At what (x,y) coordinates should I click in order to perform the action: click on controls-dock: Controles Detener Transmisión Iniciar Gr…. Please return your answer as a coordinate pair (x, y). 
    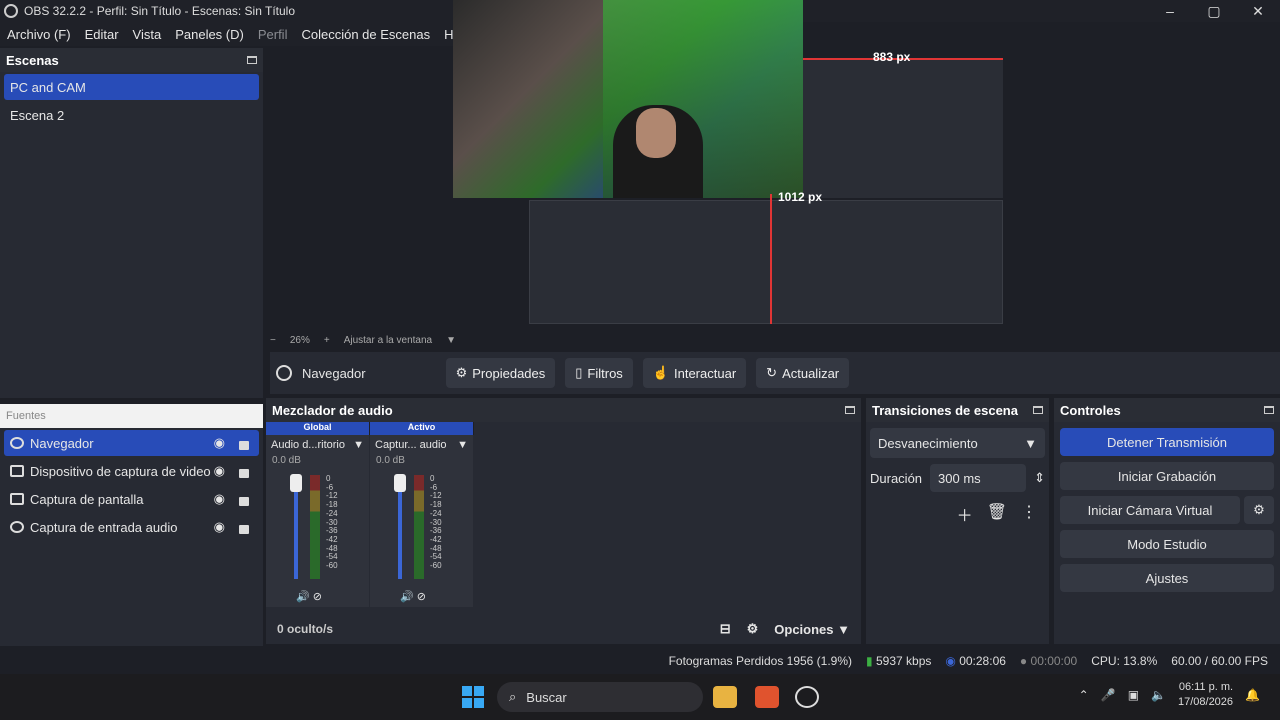
    Looking at the image, I should click on (1167, 521).